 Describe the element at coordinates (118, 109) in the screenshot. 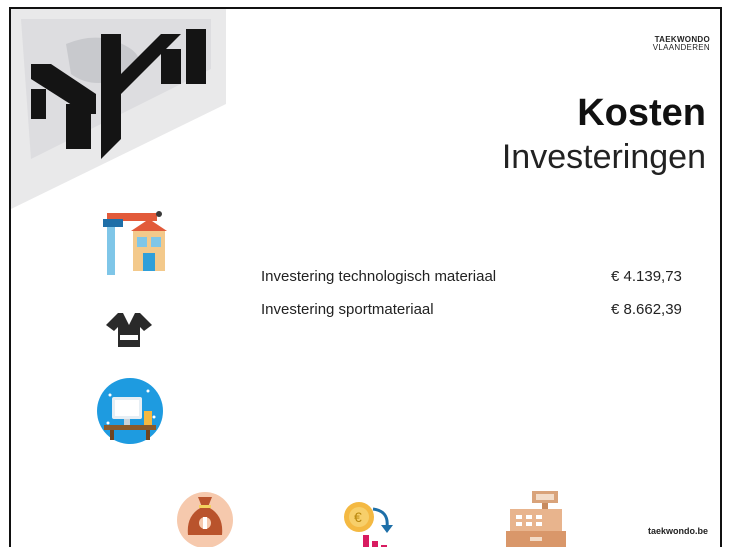

I see `corner-decoration` at that location.